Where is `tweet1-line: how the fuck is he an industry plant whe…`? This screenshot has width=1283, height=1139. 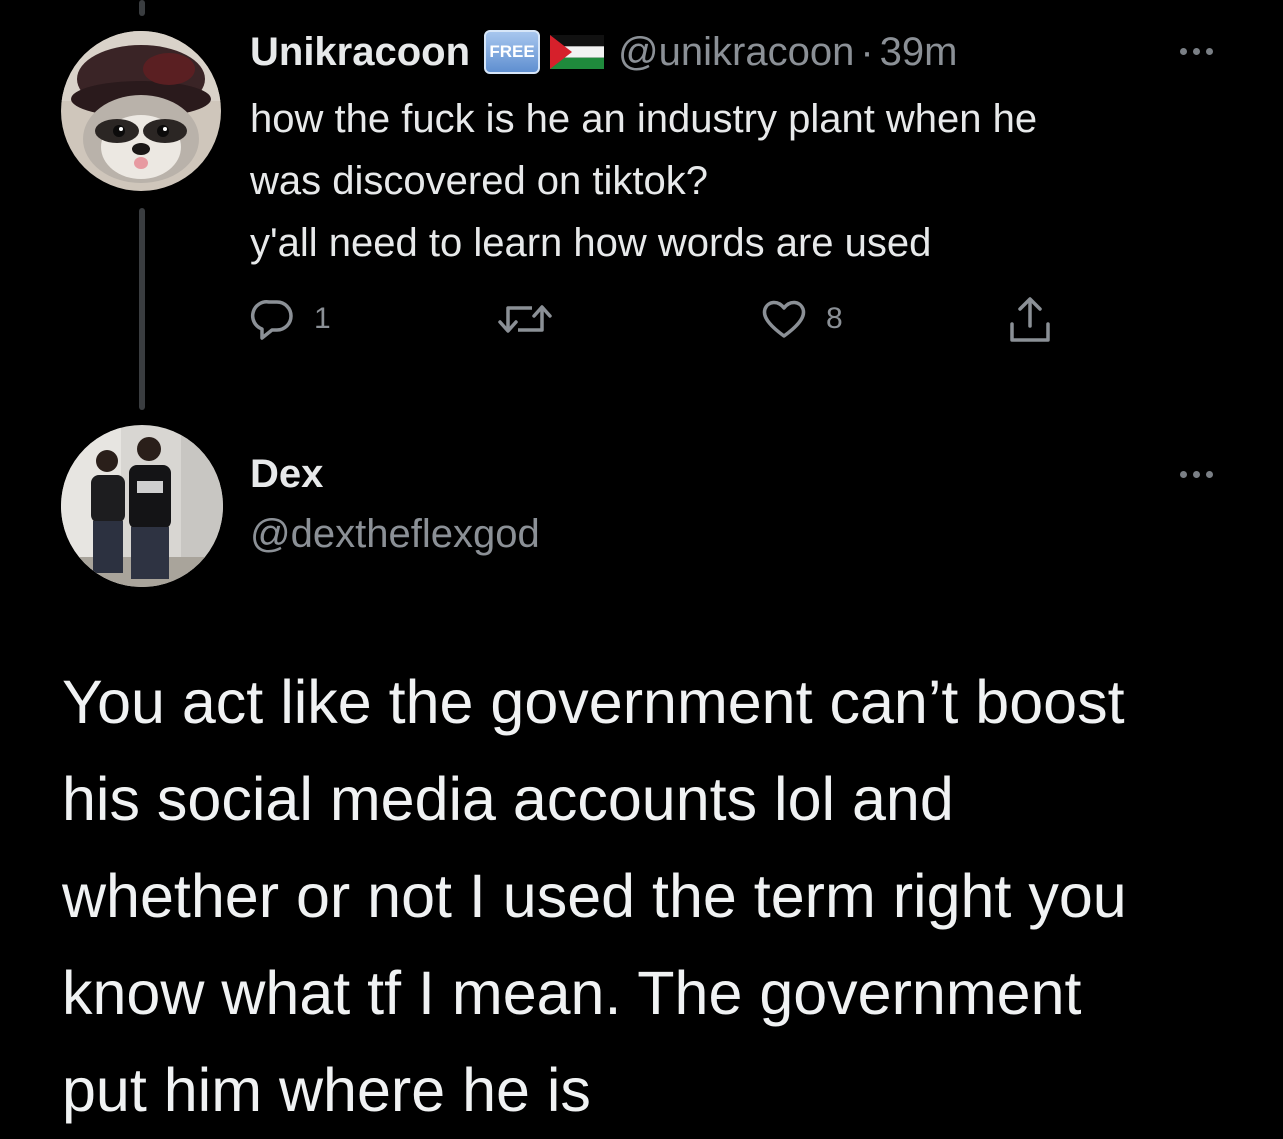
tweet1-line: how the fuck is he an industry plant whe… is located at coordinates (644, 119).